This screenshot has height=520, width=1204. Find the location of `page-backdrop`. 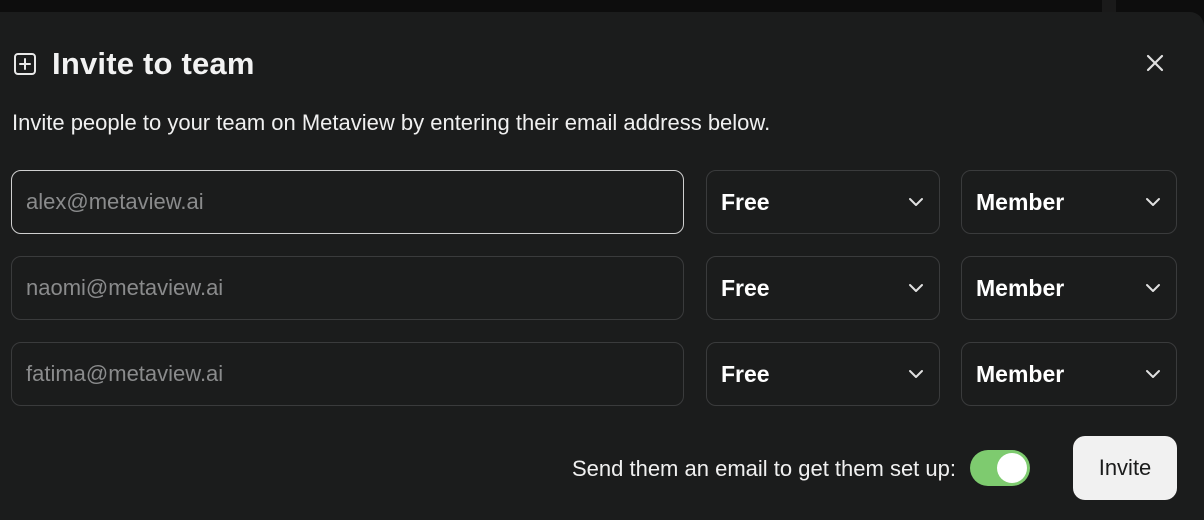

page-backdrop is located at coordinates (602, 6).